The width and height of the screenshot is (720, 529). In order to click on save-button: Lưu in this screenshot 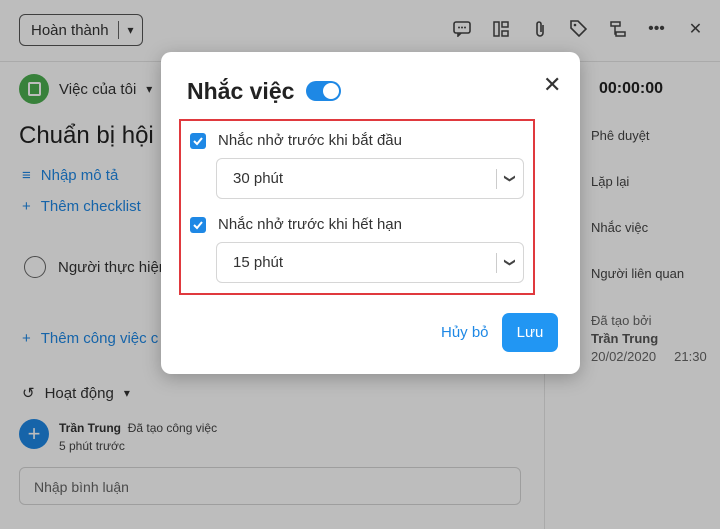, I will do `click(530, 332)`.